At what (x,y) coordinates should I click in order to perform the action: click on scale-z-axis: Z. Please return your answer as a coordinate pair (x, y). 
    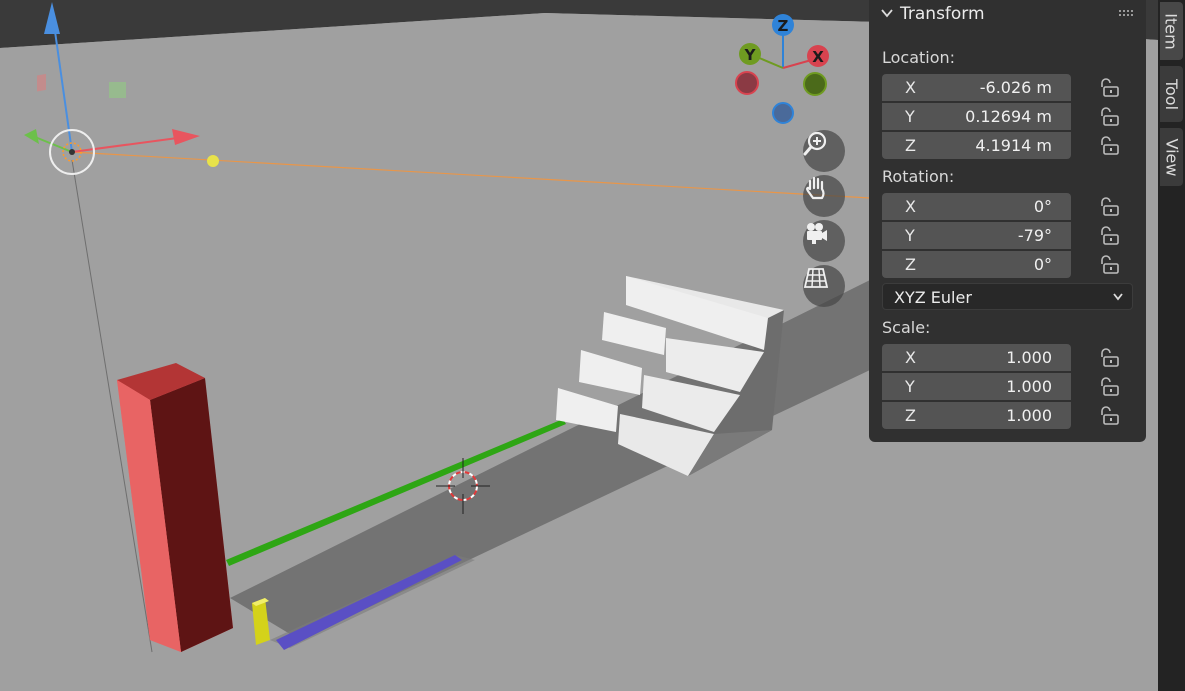
    Looking at the image, I should click on (910, 415).